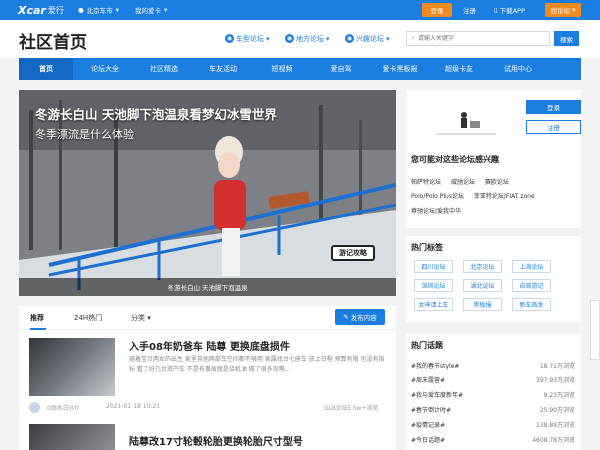 The height and width of the screenshot is (450, 600). What do you see at coordinates (482, 285) in the screenshot?
I see `hot-tag: 湖北论坛` at bounding box center [482, 285].